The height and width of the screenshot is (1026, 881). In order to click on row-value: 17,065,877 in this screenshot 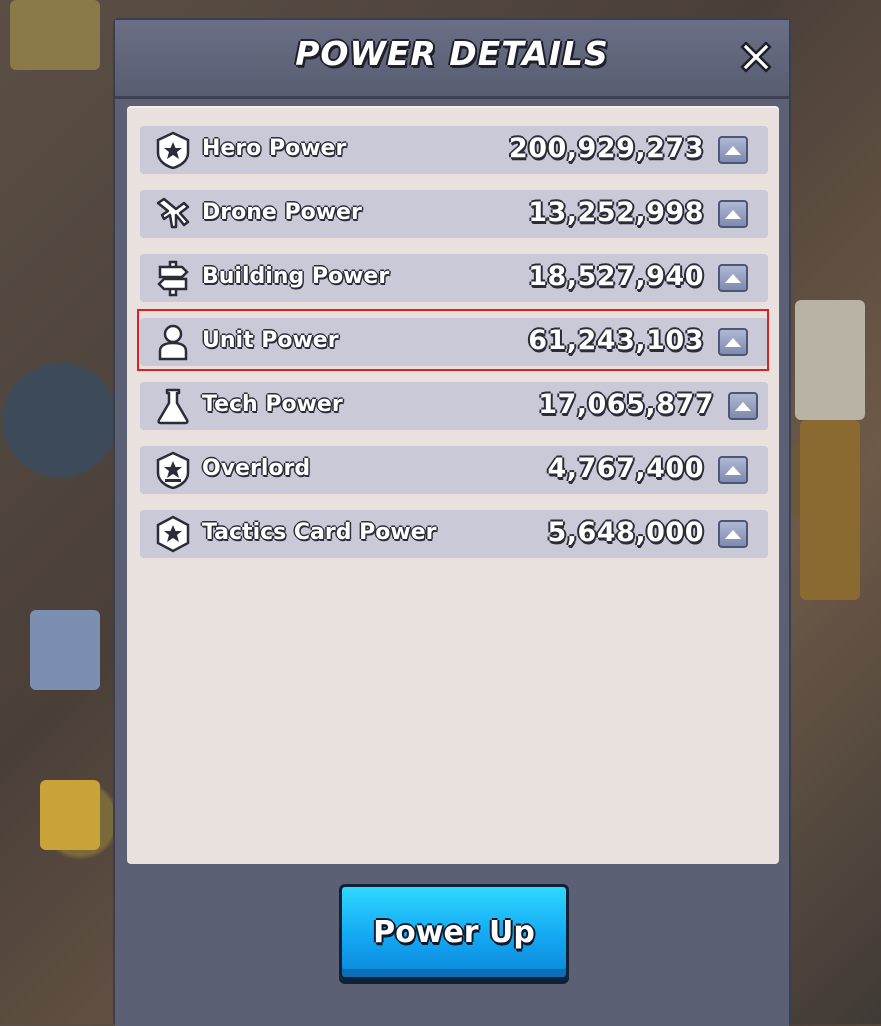, I will do `click(626, 404)`.